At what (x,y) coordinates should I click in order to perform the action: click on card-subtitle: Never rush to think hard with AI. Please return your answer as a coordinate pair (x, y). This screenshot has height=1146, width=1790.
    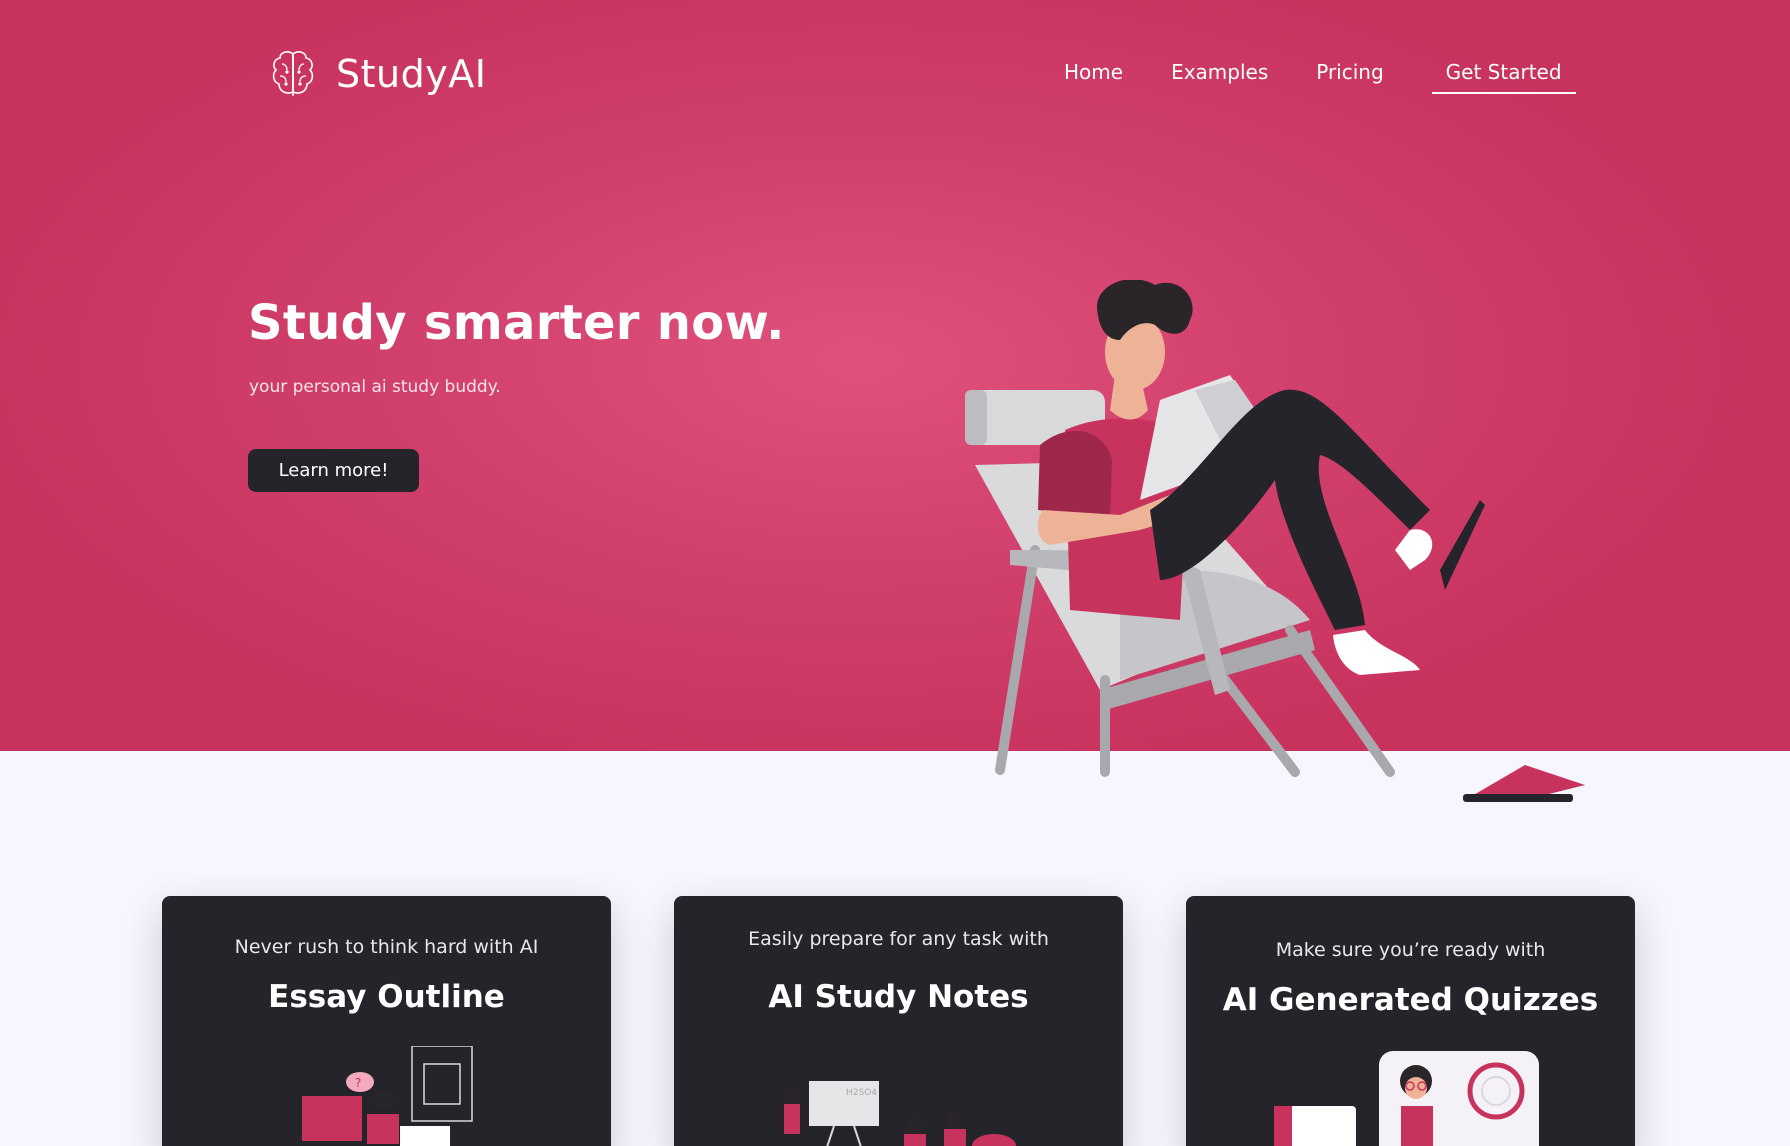
    Looking at the image, I should click on (386, 947).